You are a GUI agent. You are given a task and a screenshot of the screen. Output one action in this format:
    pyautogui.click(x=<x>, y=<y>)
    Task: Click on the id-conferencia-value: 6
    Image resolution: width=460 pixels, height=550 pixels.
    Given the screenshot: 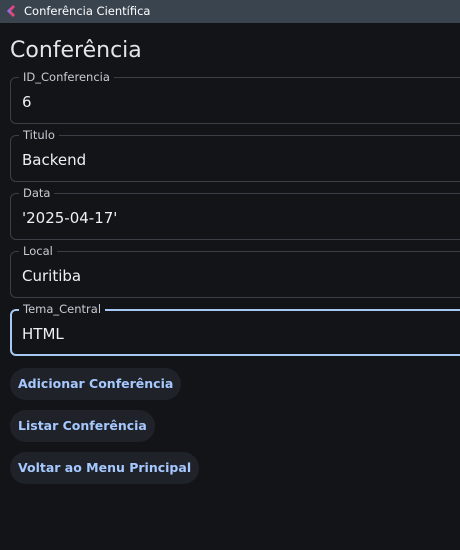 What is the action you would take?
    pyautogui.click(x=27, y=102)
    